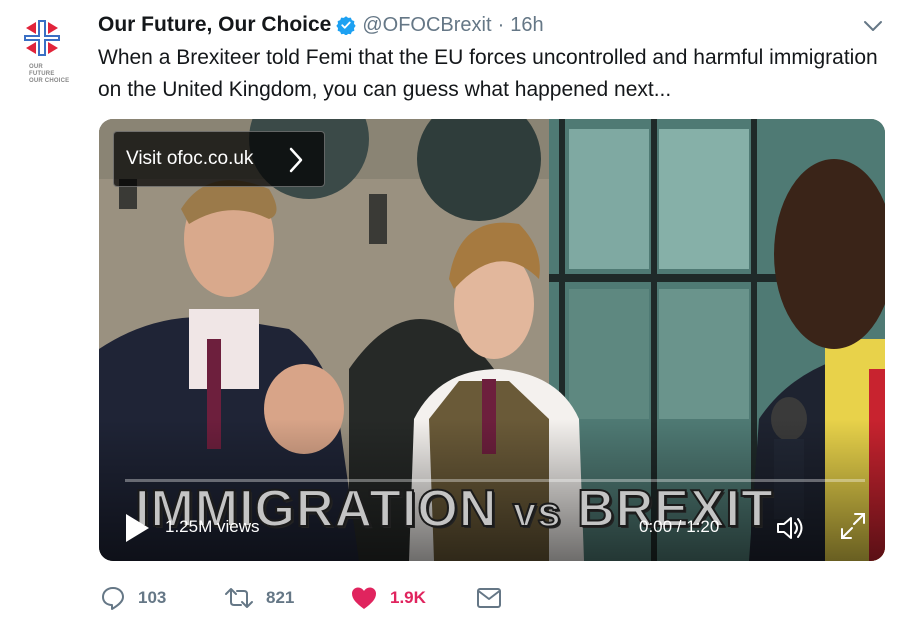 The image size is (900, 623). Describe the element at coordinates (49, 81) in the screenshot. I see `avatar-text-line2: OUR CHOICE` at that location.